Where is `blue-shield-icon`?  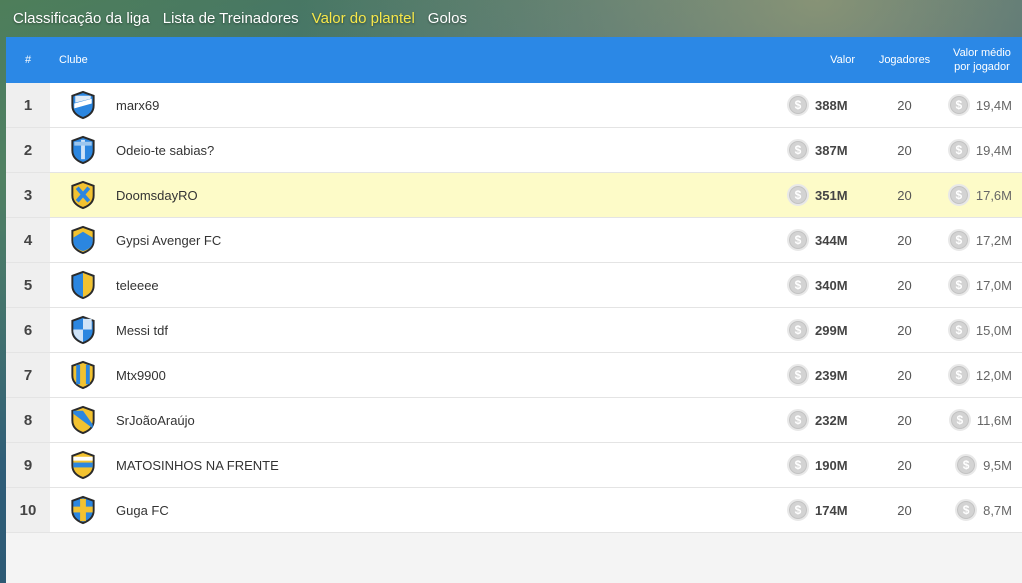
blue-shield-icon is located at coordinates (83, 150).